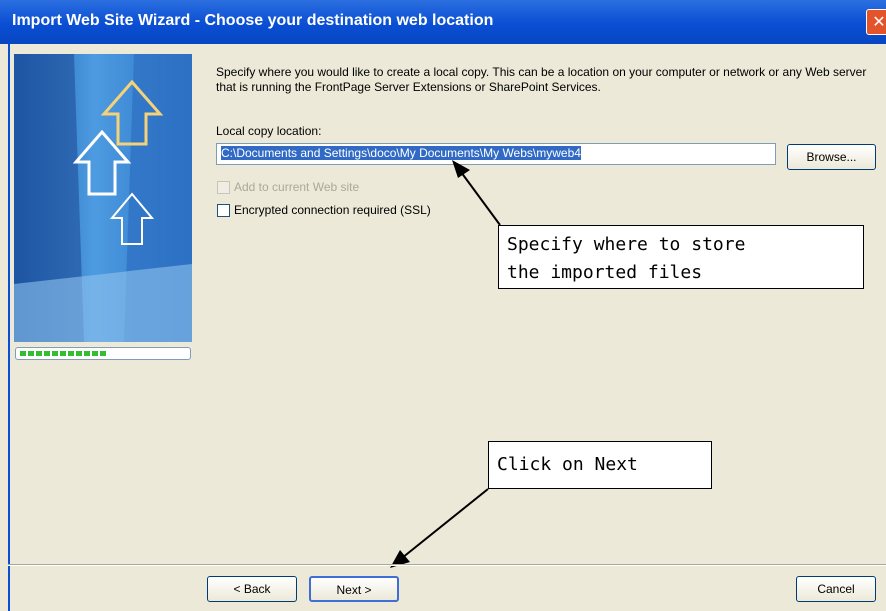 The width and height of the screenshot is (886, 611). What do you see at coordinates (252, 589) in the screenshot?
I see `back-button: < Back` at bounding box center [252, 589].